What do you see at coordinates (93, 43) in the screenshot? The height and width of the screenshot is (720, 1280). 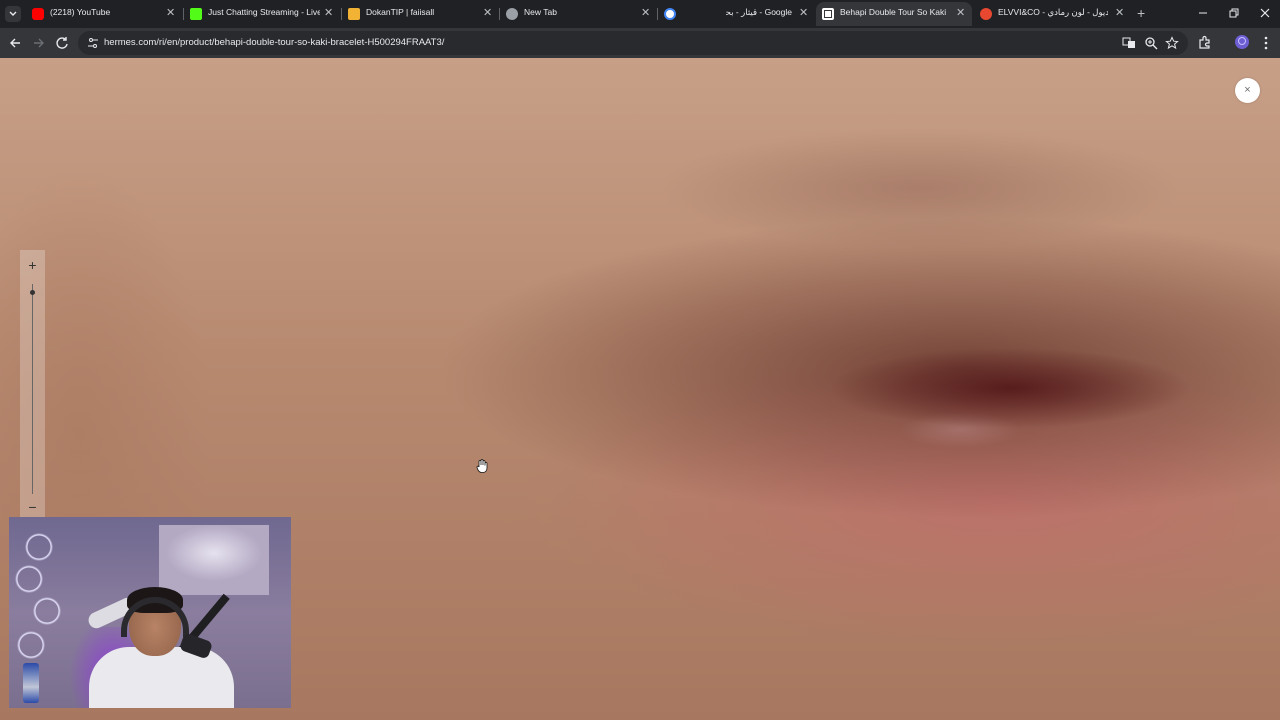 I see `site-settings-icon` at bounding box center [93, 43].